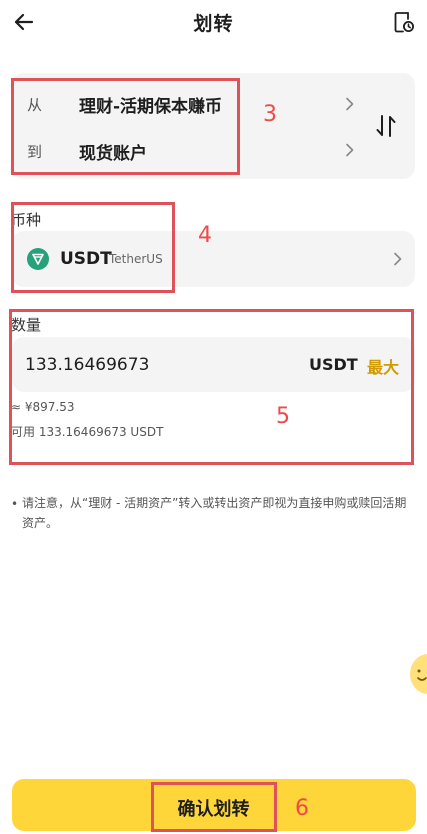  I want to click on annotation-number-5: 5, so click(283, 416).